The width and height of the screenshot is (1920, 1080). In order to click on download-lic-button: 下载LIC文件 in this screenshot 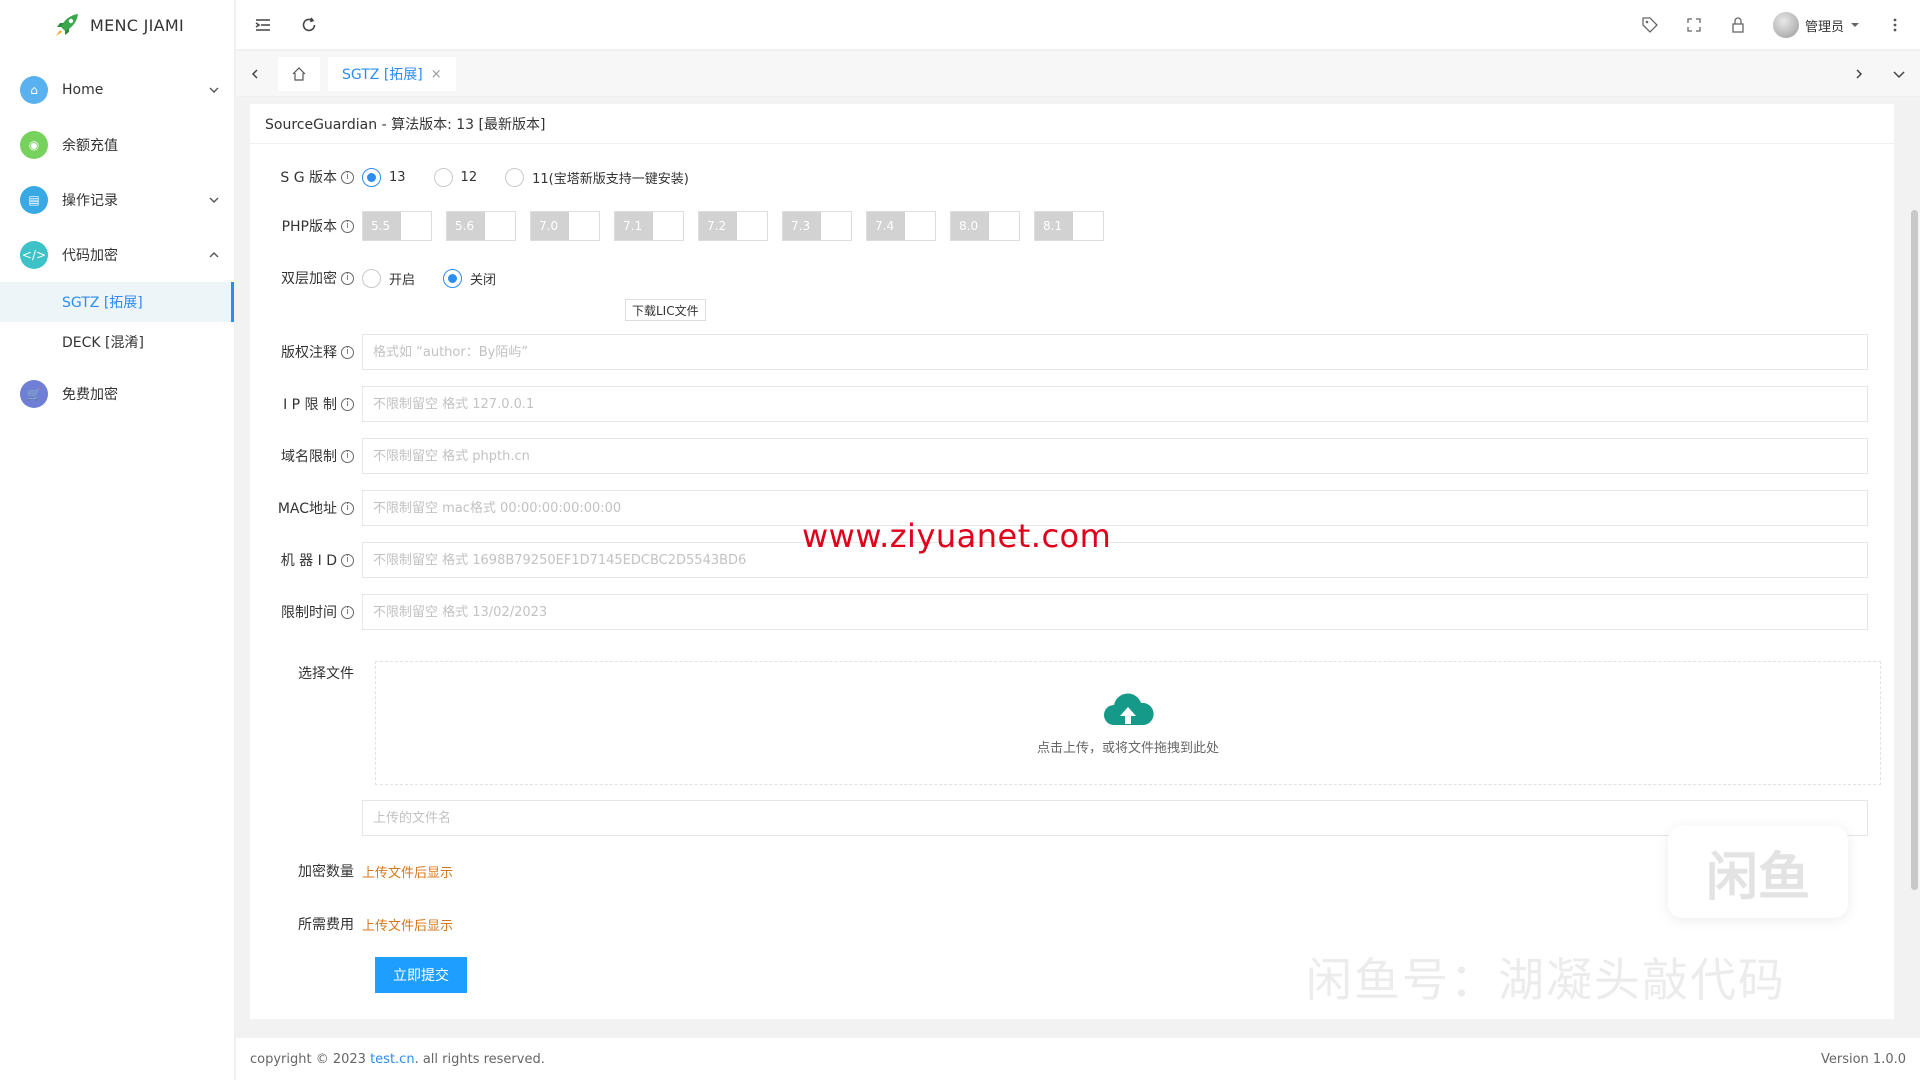, I will do `click(665, 310)`.